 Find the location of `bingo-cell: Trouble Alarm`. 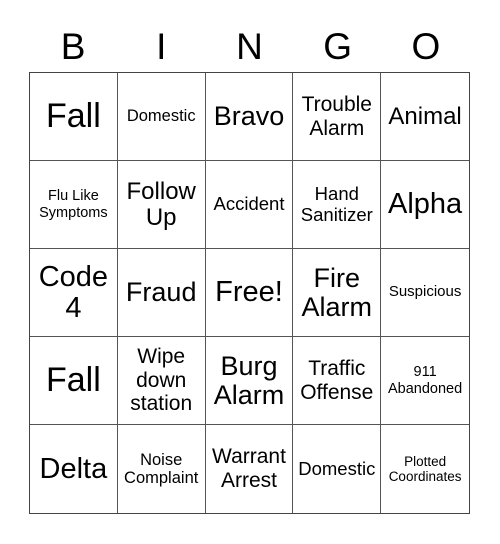

bingo-cell: Trouble Alarm is located at coordinates (337, 117).